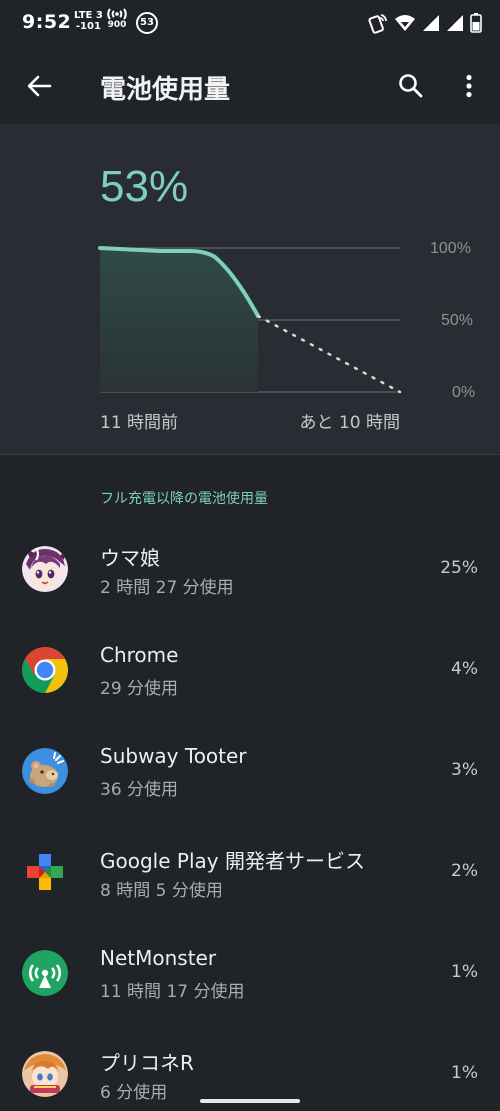 This screenshot has height=1111, width=500. Describe the element at coordinates (45, 1074) in the screenshot. I see `priconne-icon` at that location.